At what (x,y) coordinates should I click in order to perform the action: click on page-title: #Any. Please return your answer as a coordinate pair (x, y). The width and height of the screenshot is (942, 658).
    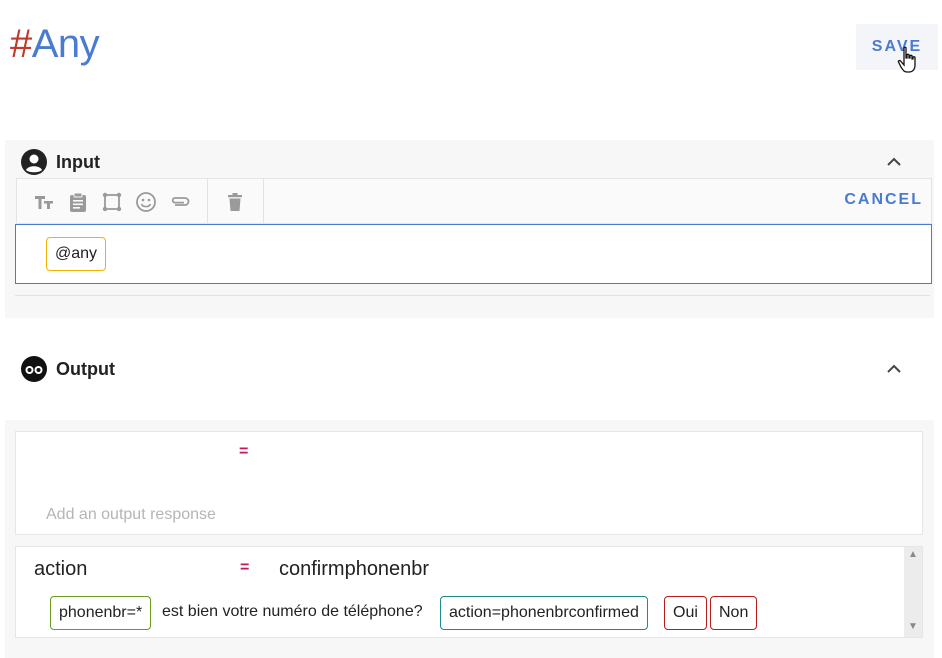
    Looking at the image, I should click on (55, 44).